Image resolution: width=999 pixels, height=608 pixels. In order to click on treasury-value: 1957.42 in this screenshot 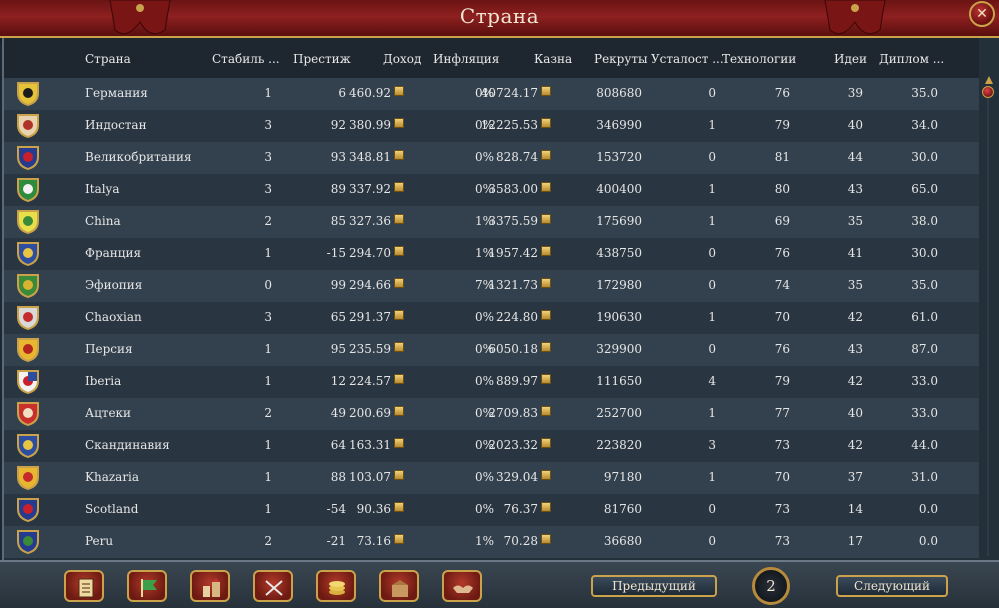, I will do `click(519, 253)`.